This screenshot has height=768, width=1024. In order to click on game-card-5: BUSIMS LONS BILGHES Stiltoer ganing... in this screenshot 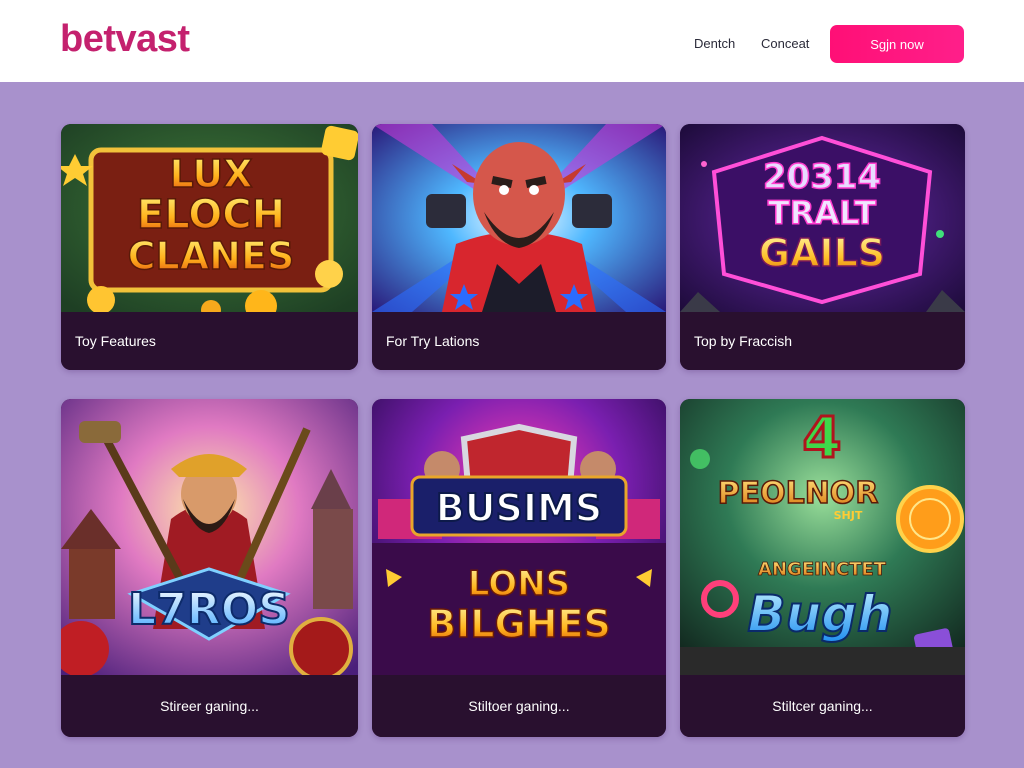, I will do `click(519, 568)`.